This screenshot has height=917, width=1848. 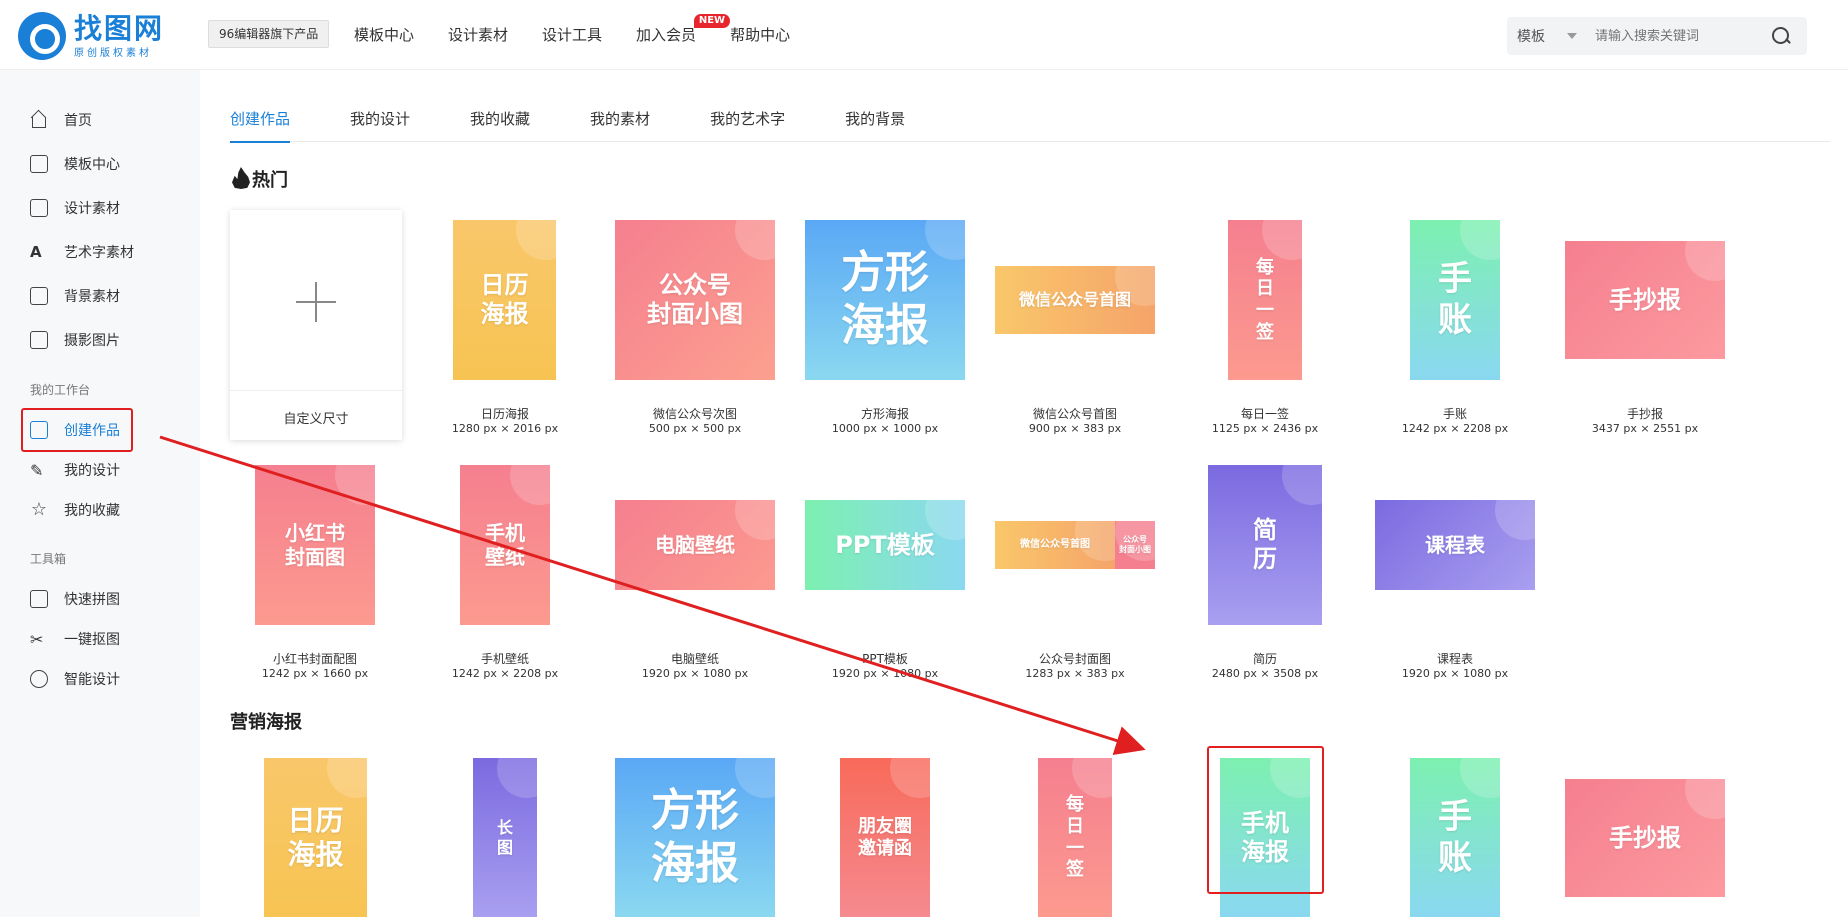 I want to click on template-thumb-secondary: 公众号 封面小图, so click(x=1135, y=545).